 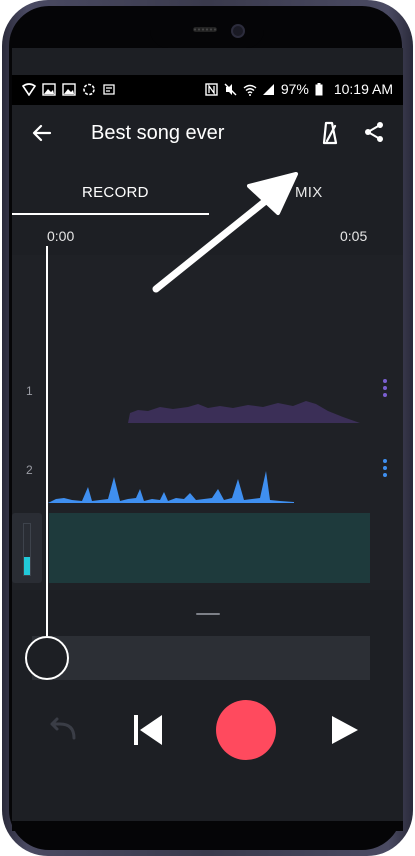 What do you see at coordinates (148, 730) in the screenshot?
I see `skip-previous-icon` at bounding box center [148, 730].